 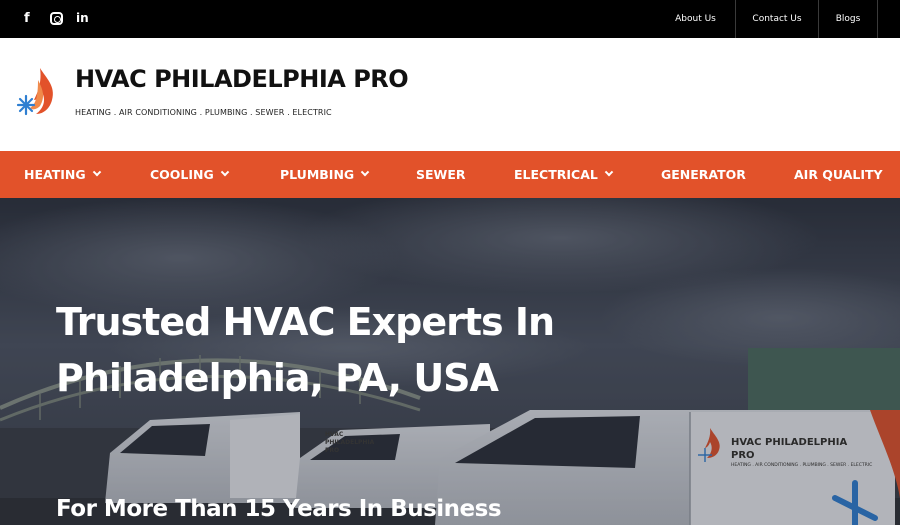 What do you see at coordinates (350, 442) in the screenshot?
I see `van-brand-small: HVAC PHILADELPHIA PRO` at bounding box center [350, 442].